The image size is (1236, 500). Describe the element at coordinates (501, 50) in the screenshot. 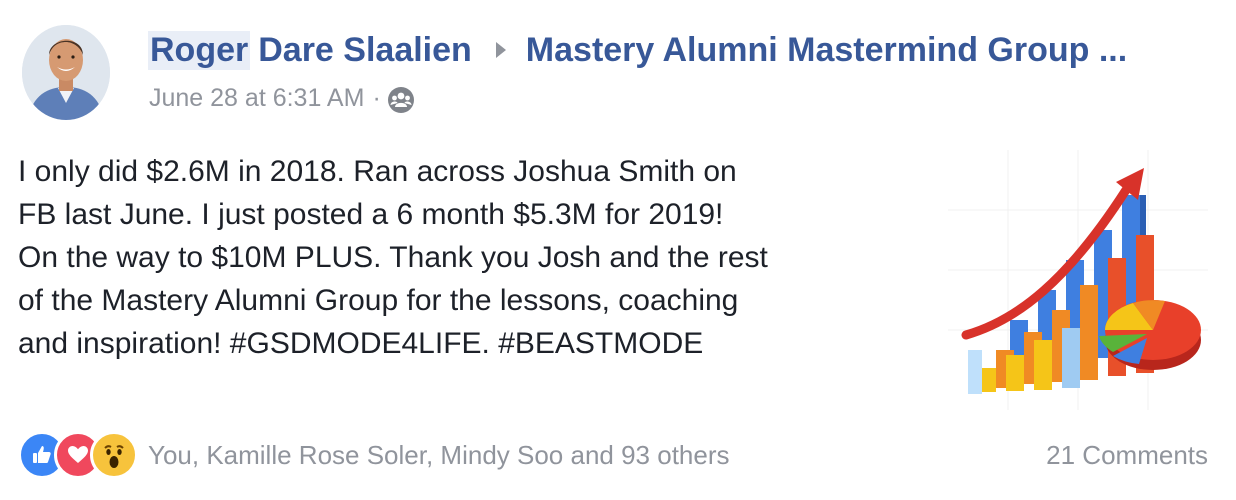

I see `caret-right-icon` at that location.